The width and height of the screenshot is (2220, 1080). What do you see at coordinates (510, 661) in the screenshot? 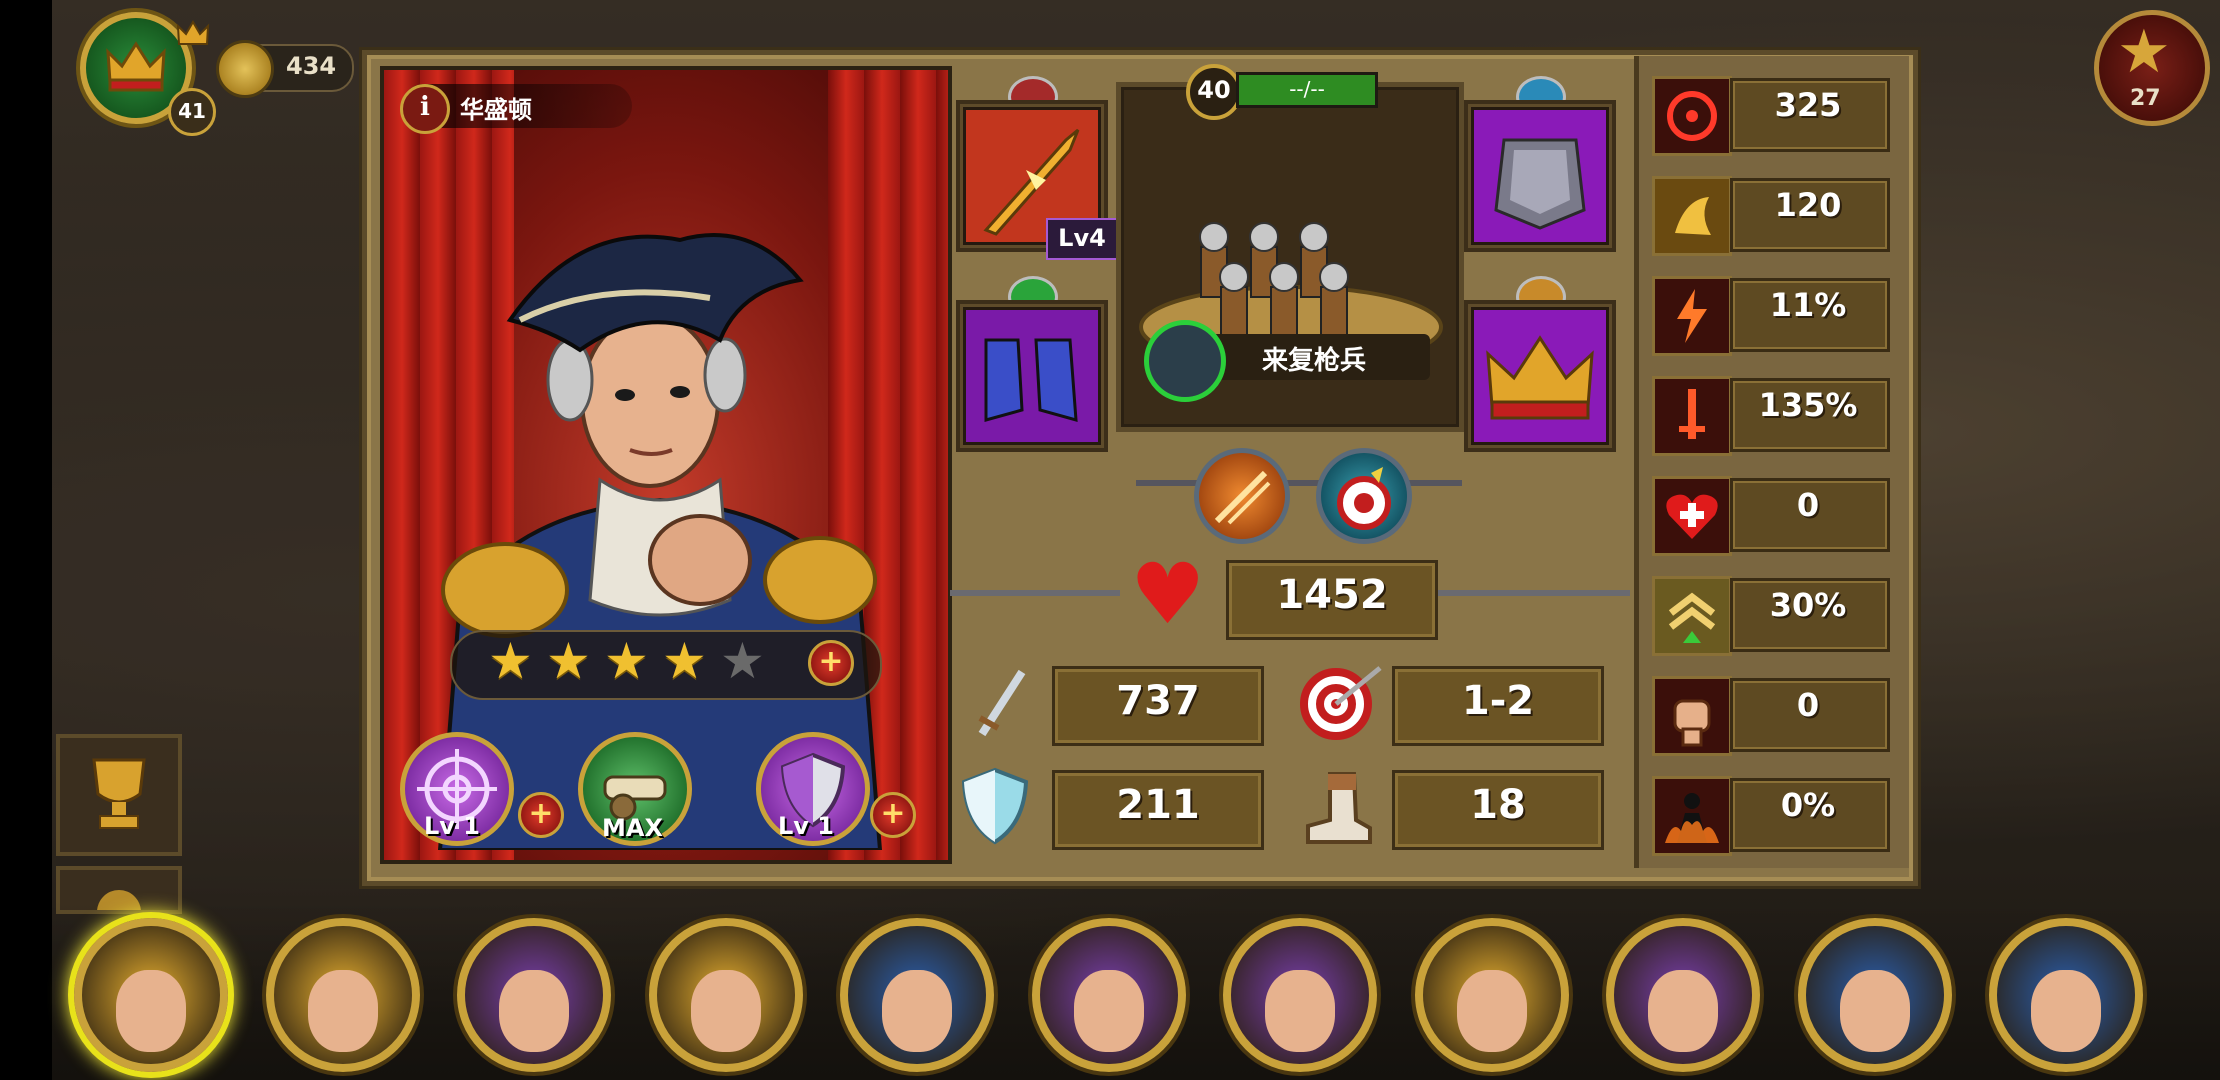
I see `star-icon-1: ★` at bounding box center [510, 661].